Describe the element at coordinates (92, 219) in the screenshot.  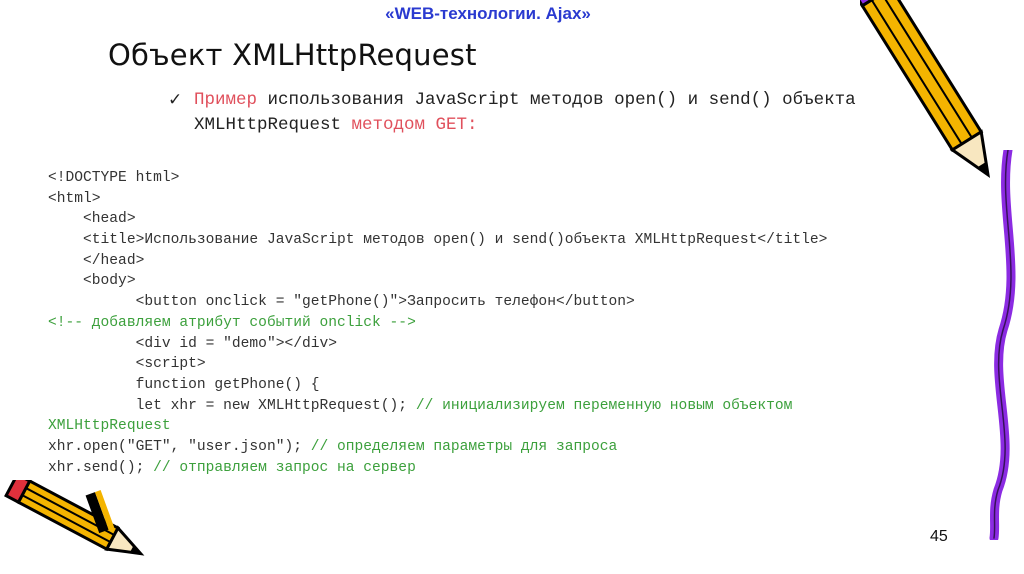
I see `code-line: <head>` at that location.